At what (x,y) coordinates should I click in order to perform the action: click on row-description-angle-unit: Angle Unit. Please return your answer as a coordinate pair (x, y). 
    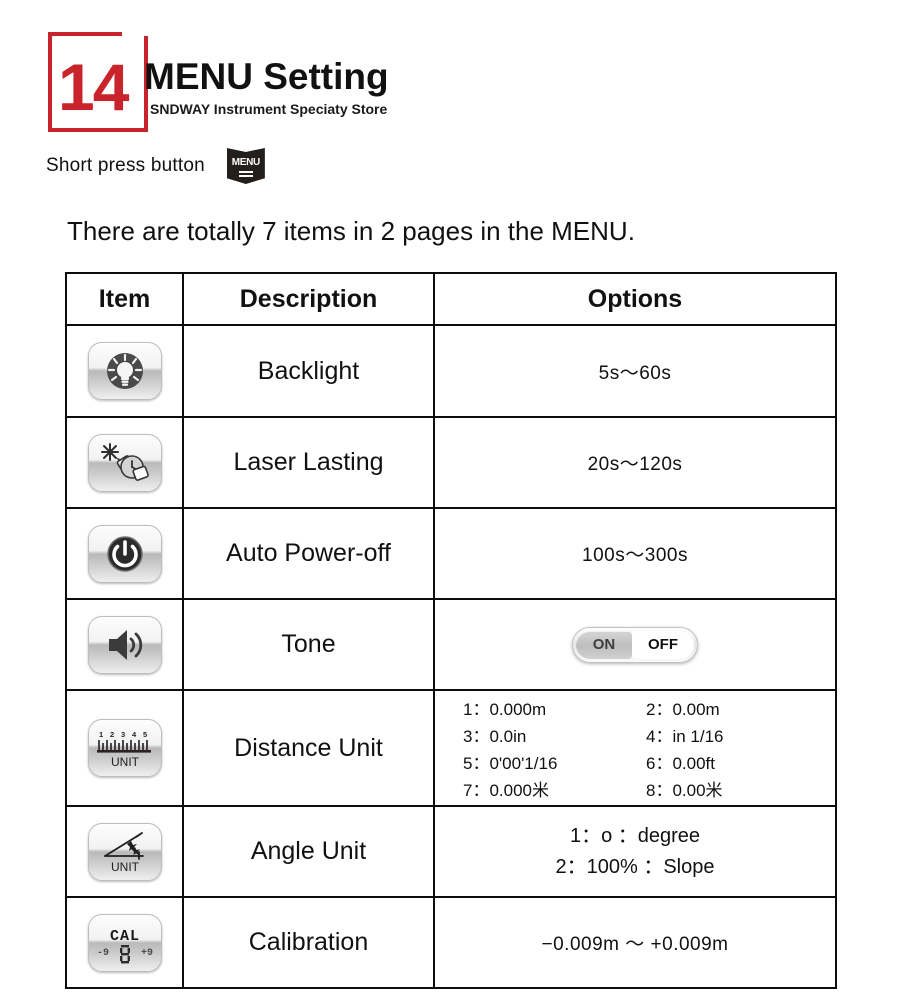
    Looking at the image, I should click on (308, 851).